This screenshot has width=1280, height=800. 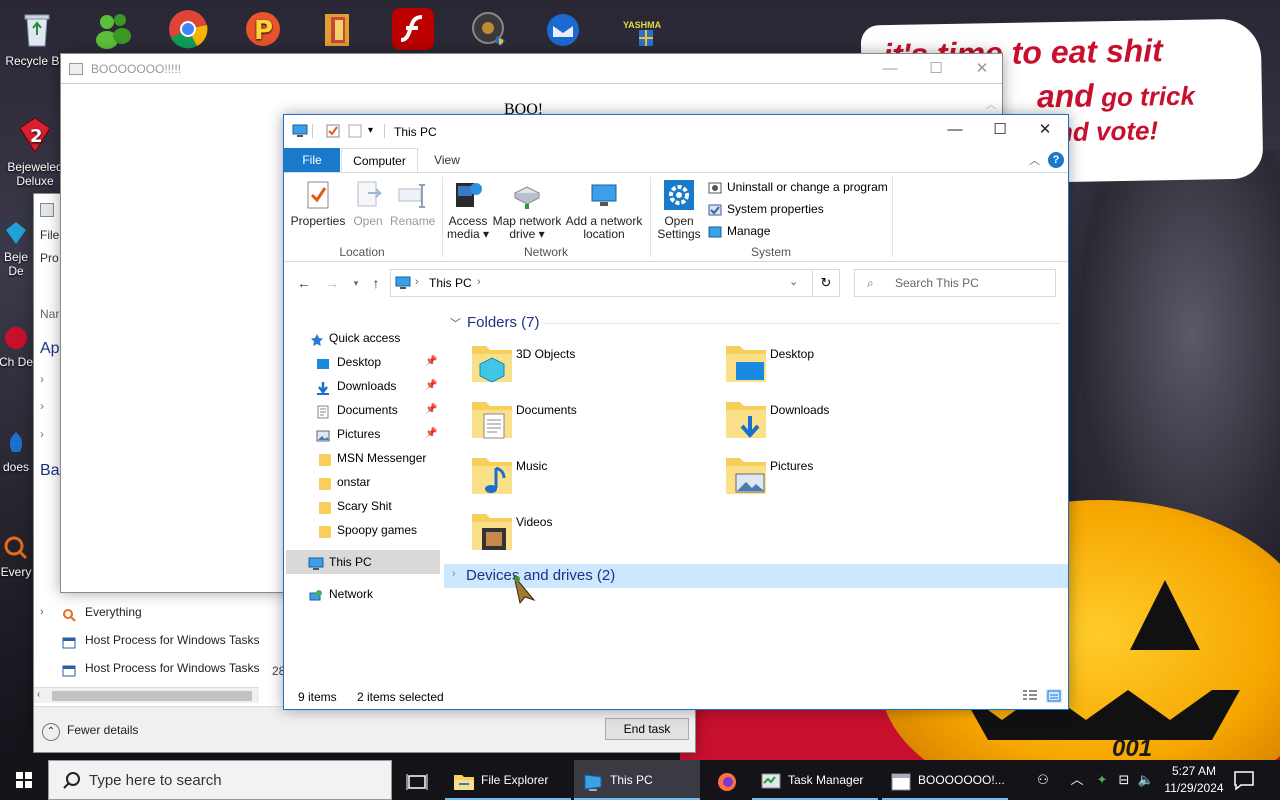 What do you see at coordinates (18, 452) in the screenshot?
I see `desktop-icon-does: does` at bounding box center [18, 452].